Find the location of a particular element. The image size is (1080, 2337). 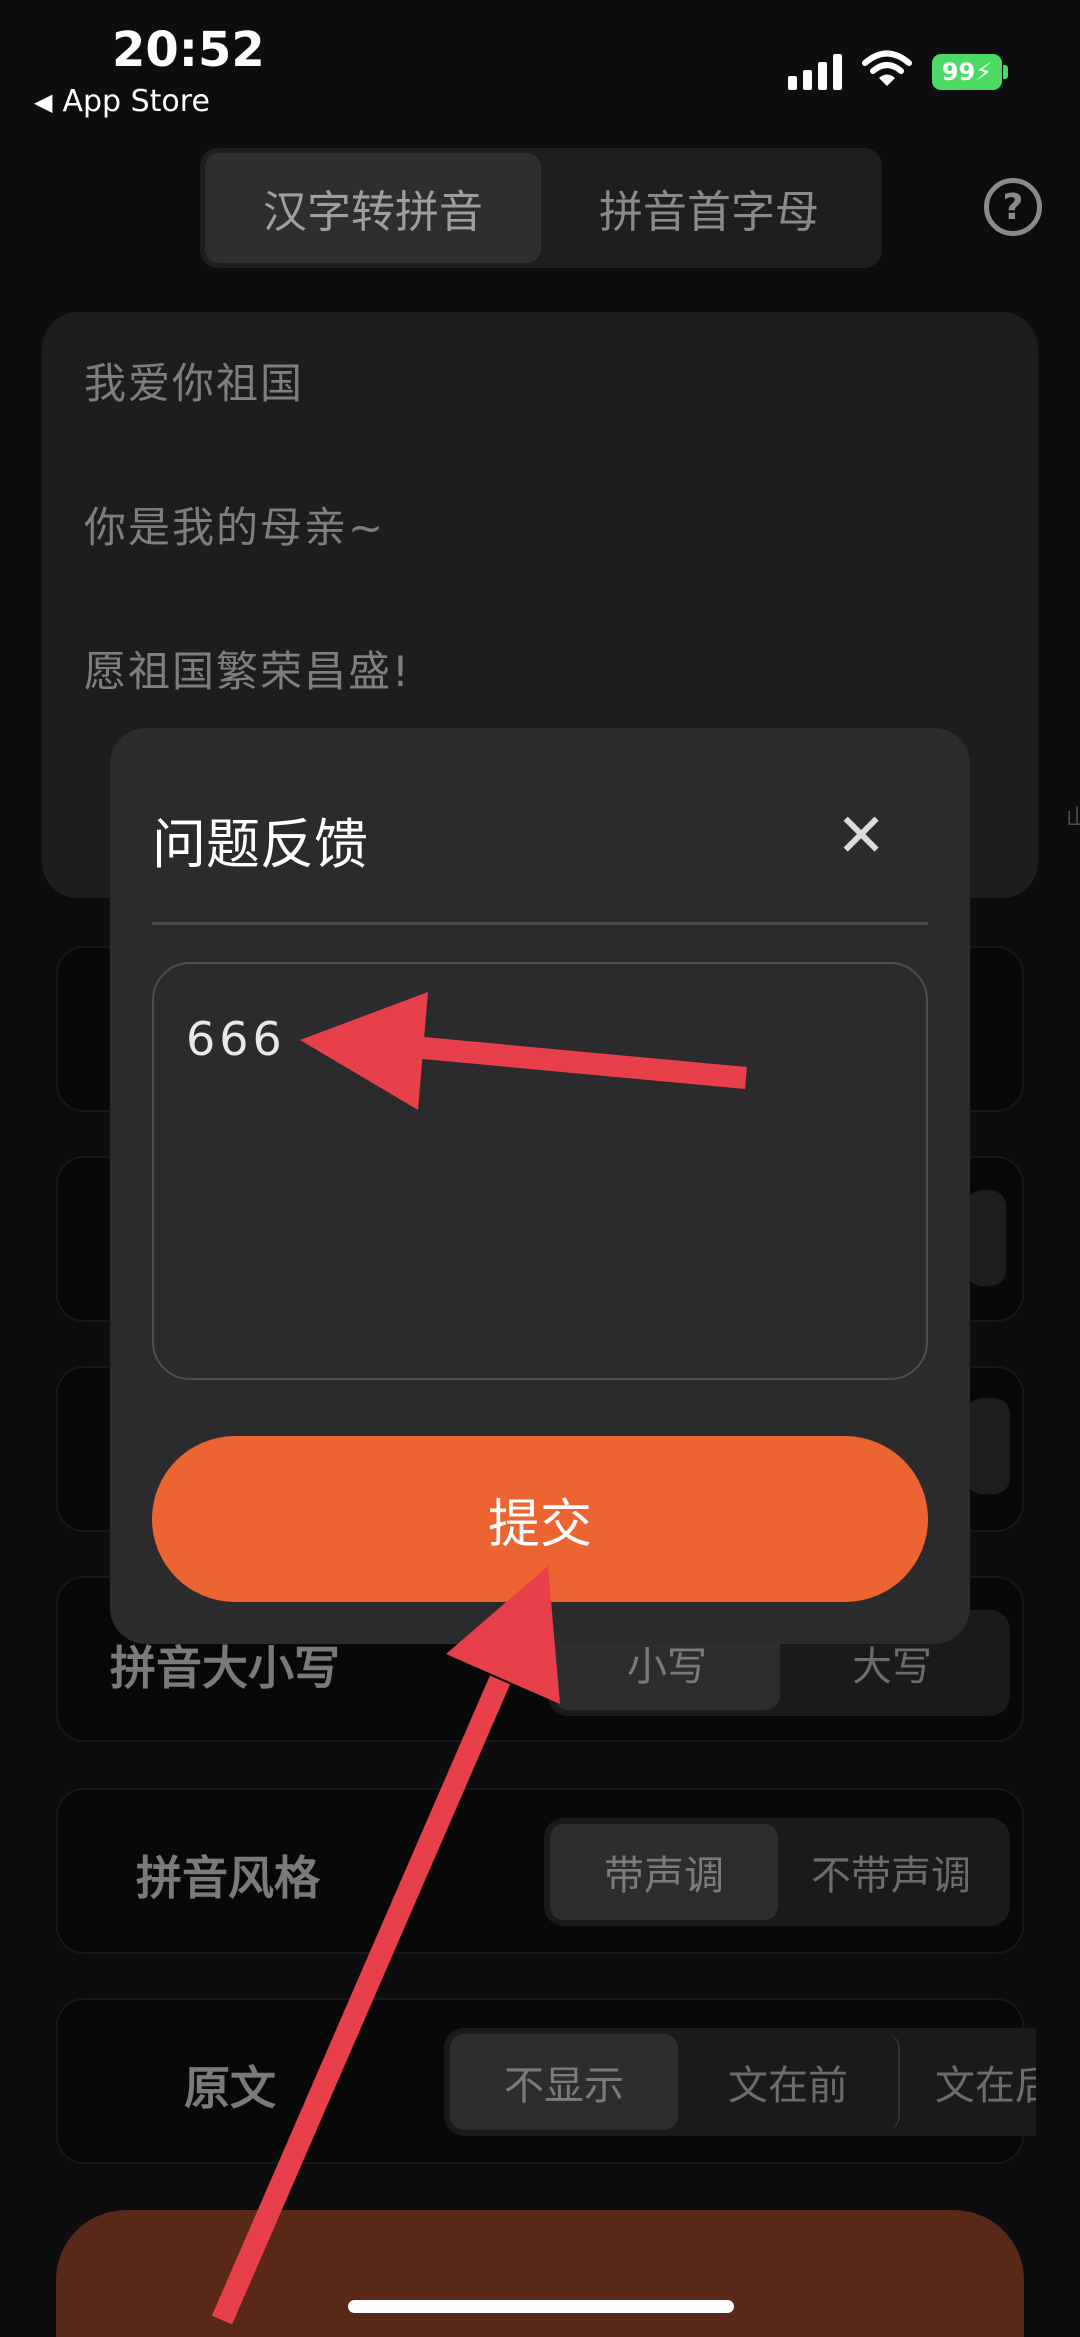

cellular-signal-icon is located at coordinates (815, 72).